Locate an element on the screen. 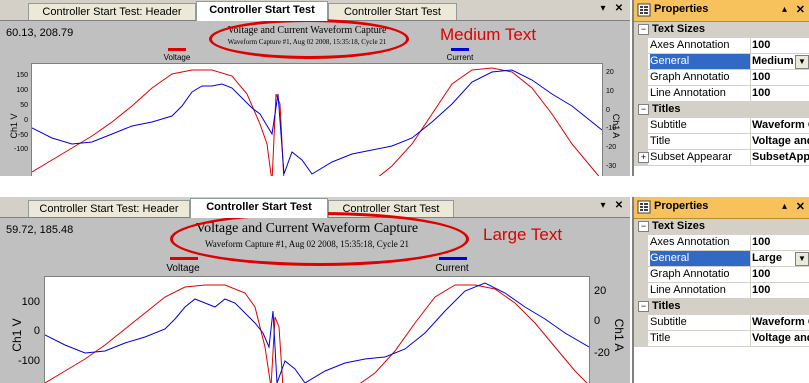 Image resolution: width=809 pixels, height=383 pixels. left-tick: -100 is located at coordinates (28, 361).